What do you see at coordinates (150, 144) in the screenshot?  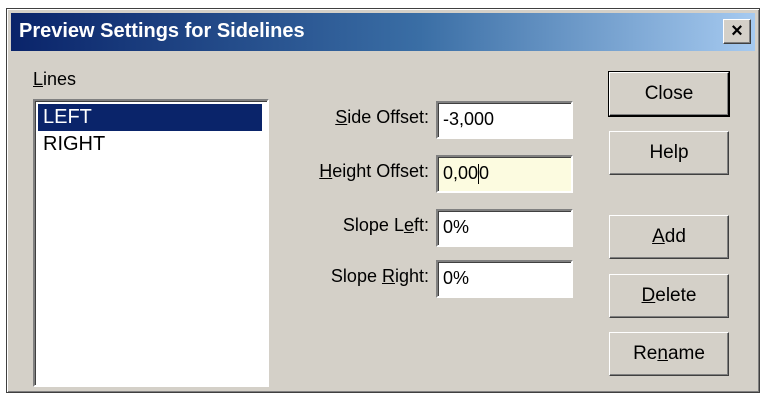 I see `list-item-right: RIGHT` at bounding box center [150, 144].